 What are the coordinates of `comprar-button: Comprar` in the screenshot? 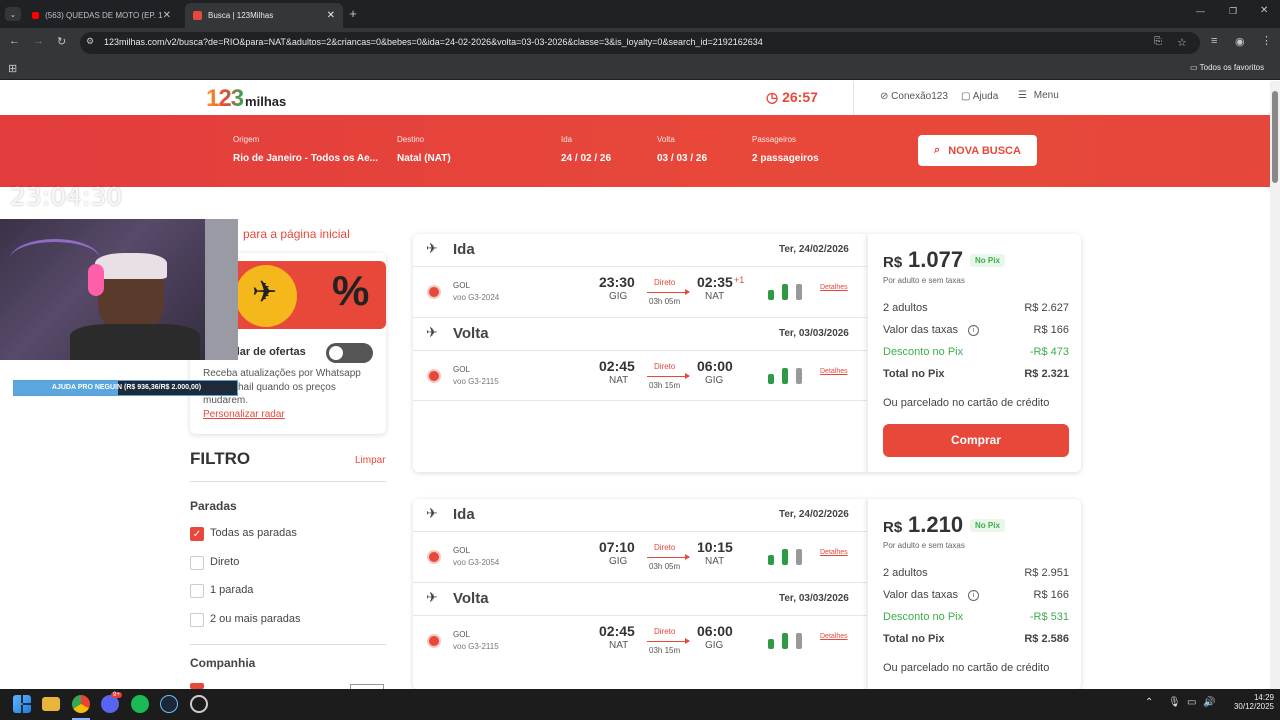 It's located at (976, 440).